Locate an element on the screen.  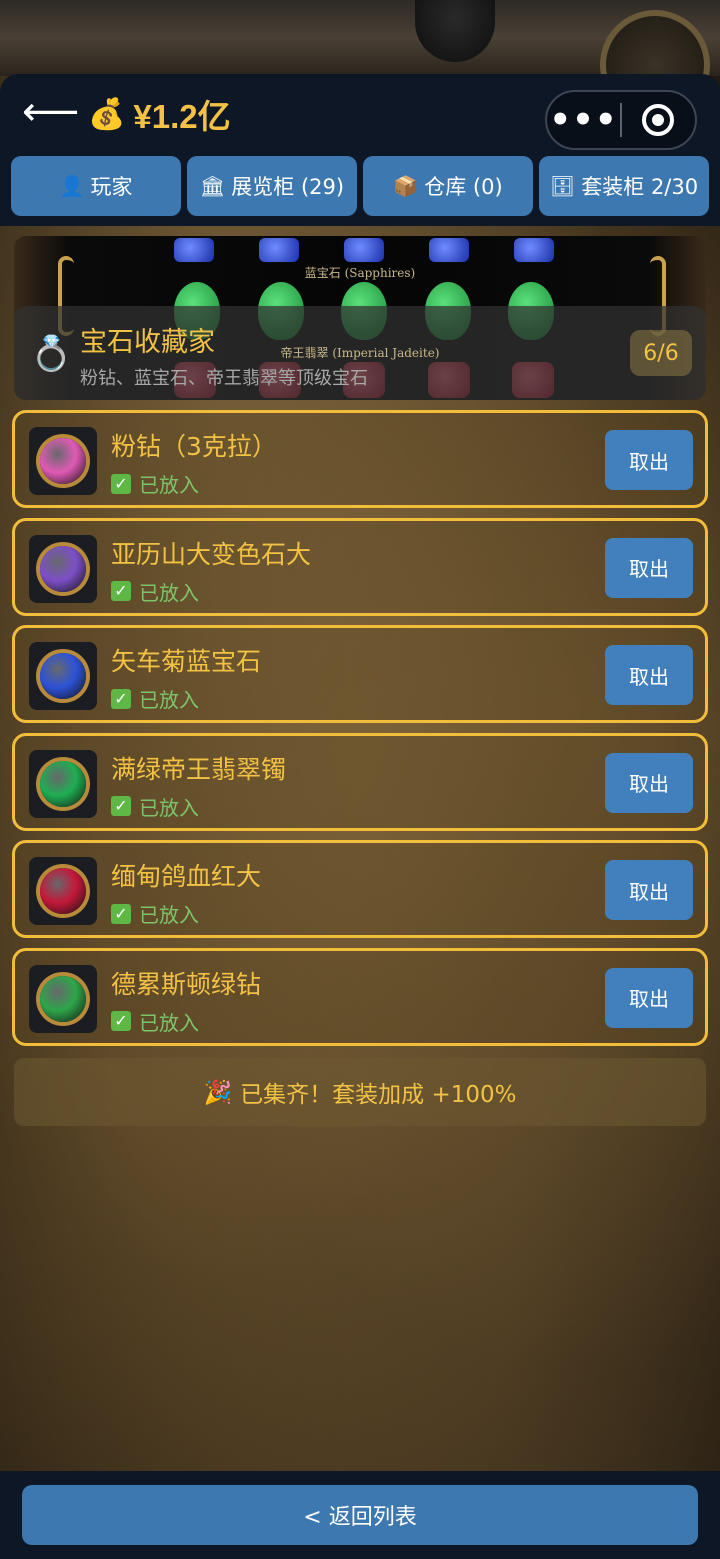
pink-diamond-icon is located at coordinates (63, 461).